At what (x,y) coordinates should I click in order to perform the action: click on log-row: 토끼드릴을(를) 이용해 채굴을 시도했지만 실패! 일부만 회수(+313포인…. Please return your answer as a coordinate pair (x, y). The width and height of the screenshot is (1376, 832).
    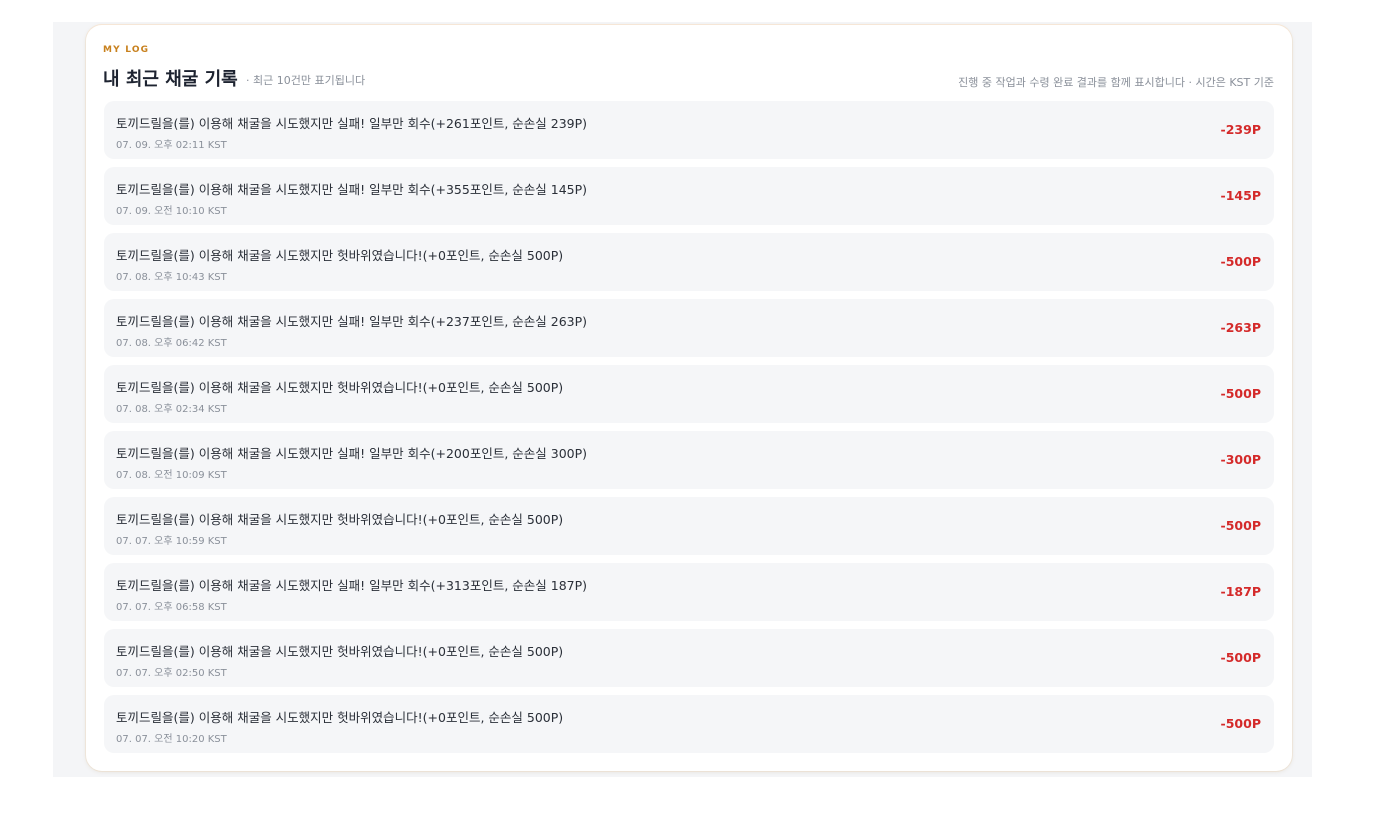
    Looking at the image, I should click on (689, 592).